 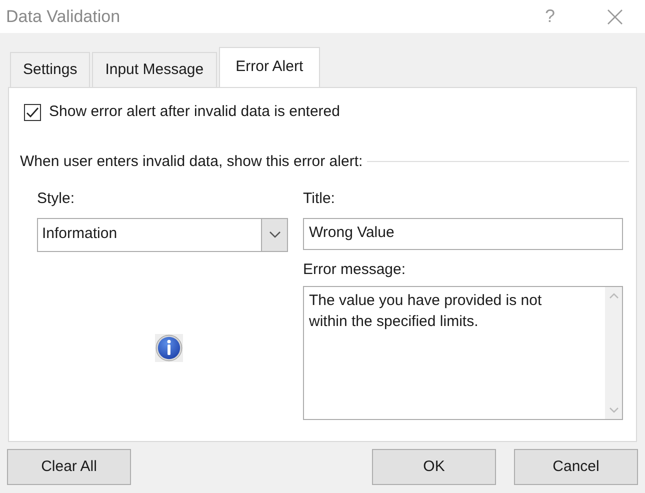 What do you see at coordinates (194, 112) in the screenshot?
I see `checkbox-label: Show error alert after invalid data is entered` at bounding box center [194, 112].